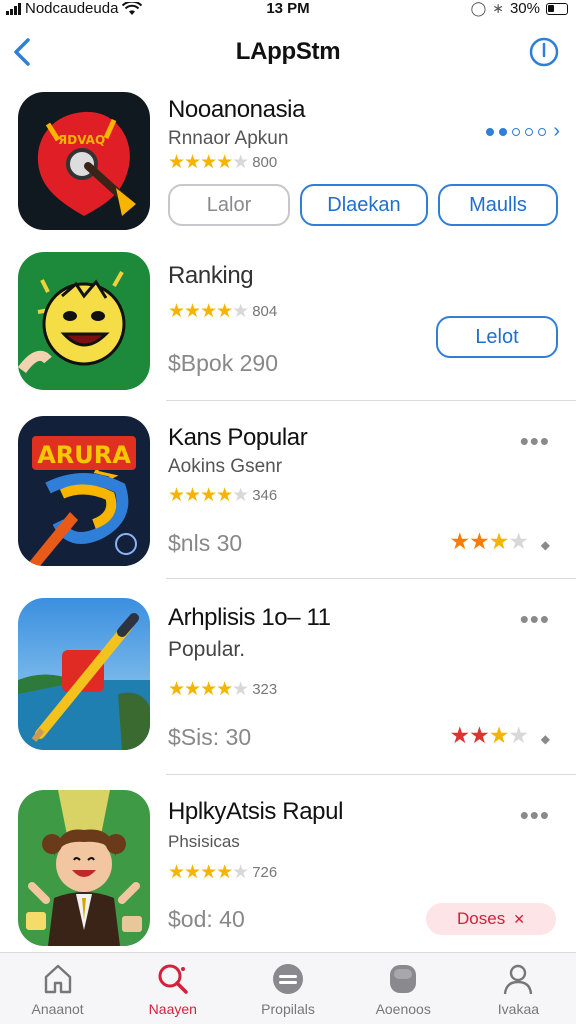 This screenshot has height=1024, width=576. I want to click on close-icon: ✕, so click(519, 918).